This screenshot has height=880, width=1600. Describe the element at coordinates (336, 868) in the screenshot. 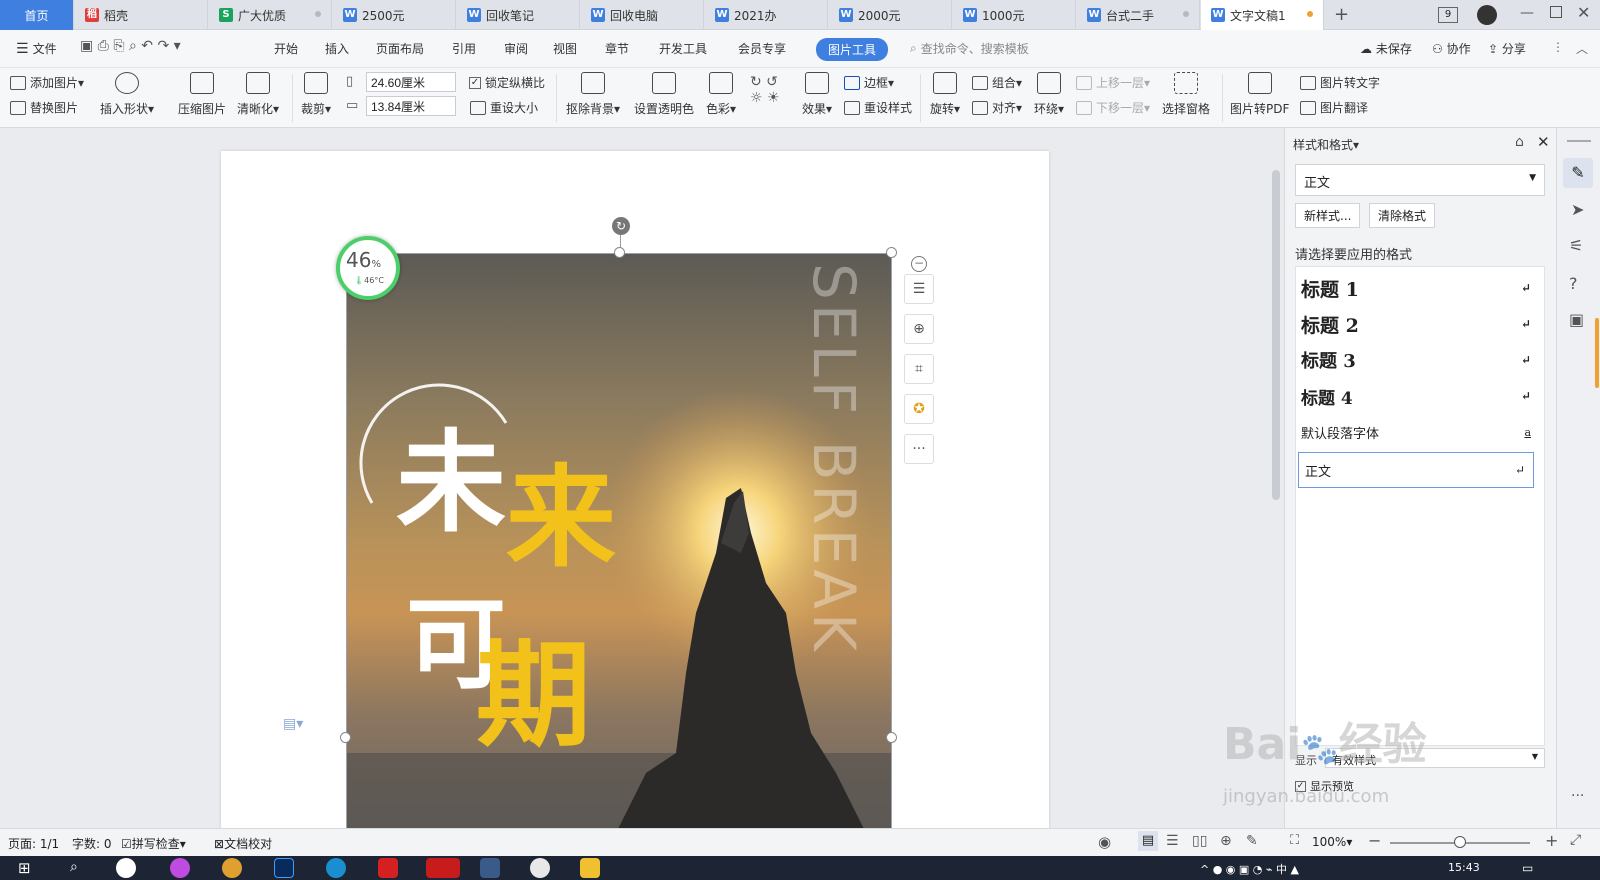

I see `edge-icon` at that location.